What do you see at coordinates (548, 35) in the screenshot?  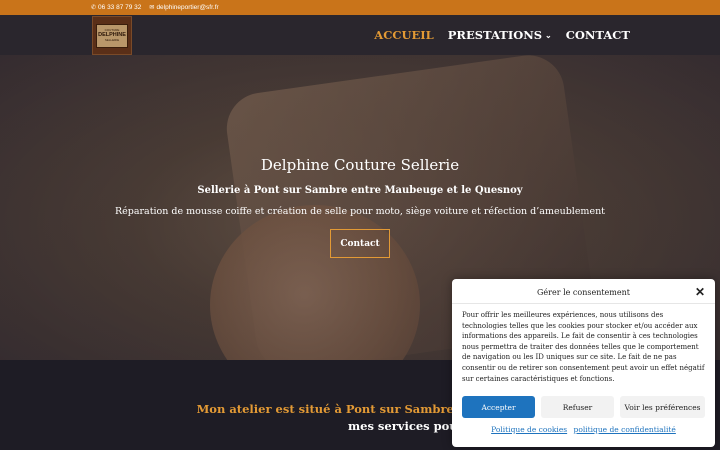 I see `chevron-down-icon: ⌄` at bounding box center [548, 35].